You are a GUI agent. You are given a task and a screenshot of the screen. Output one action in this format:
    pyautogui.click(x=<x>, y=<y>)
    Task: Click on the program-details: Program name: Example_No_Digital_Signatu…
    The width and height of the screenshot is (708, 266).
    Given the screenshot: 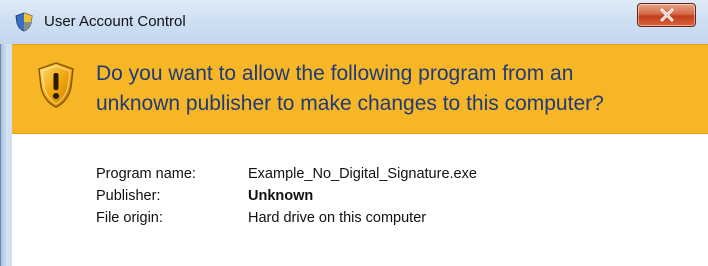 What is the action you would take?
    pyautogui.click(x=286, y=196)
    